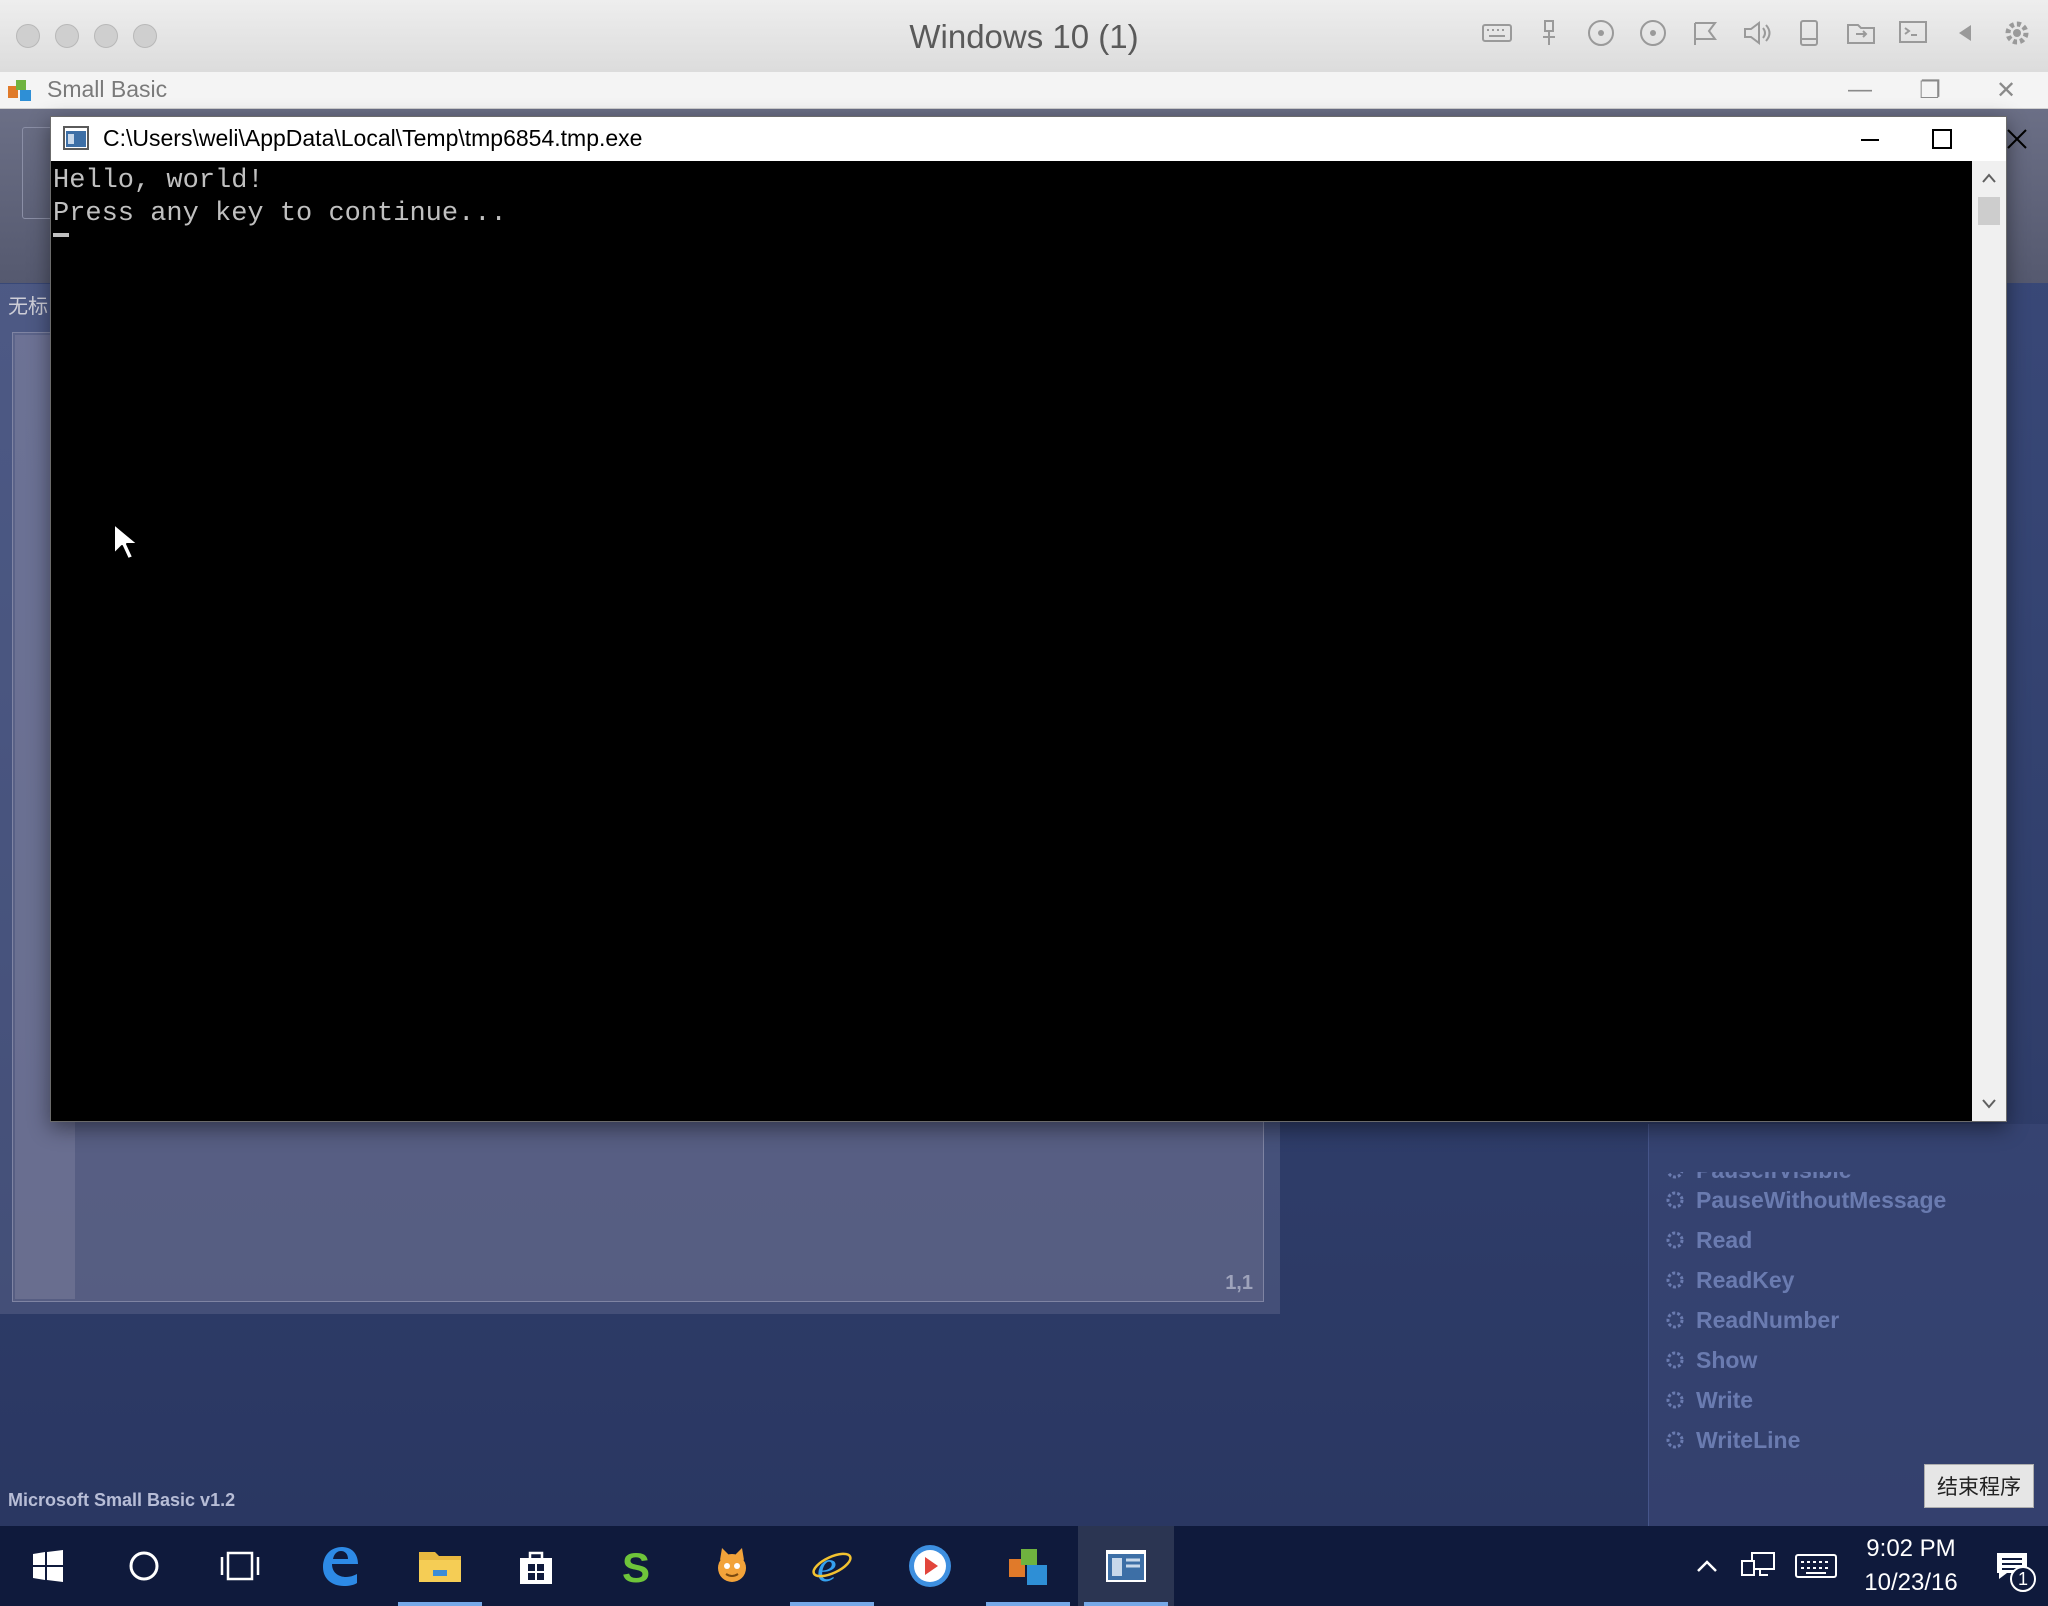 Image resolution: width=2048 pixels, height=1606 pixels. Describe the element at coordinates (1805, 1280) in the screenshot. I see `list-item: ReadKey` at that location.